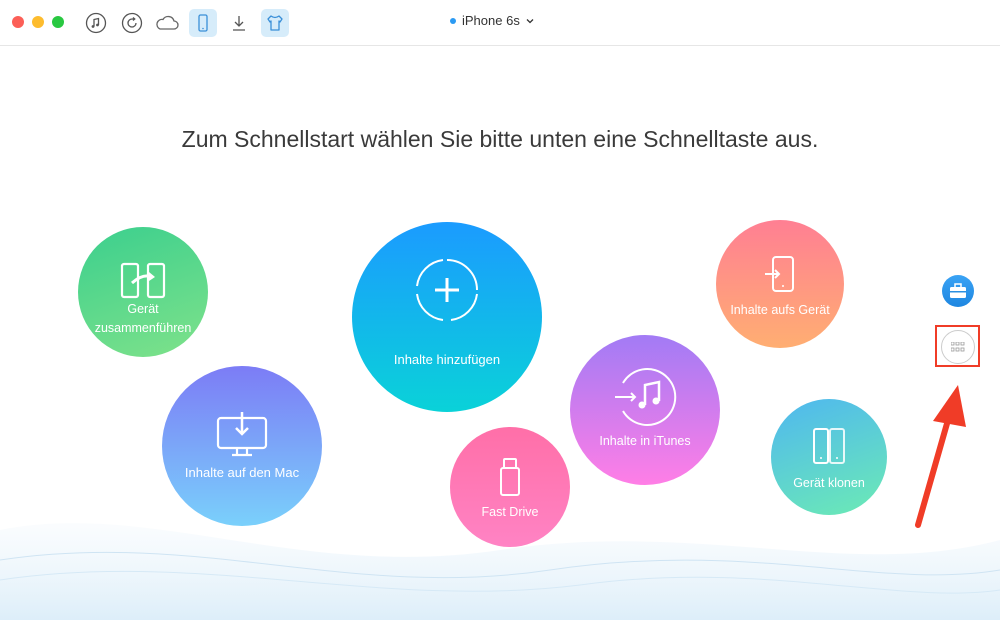 This screenshot has height=620, width=1000. I want to click on add-circle-icon, so click(447, 290).